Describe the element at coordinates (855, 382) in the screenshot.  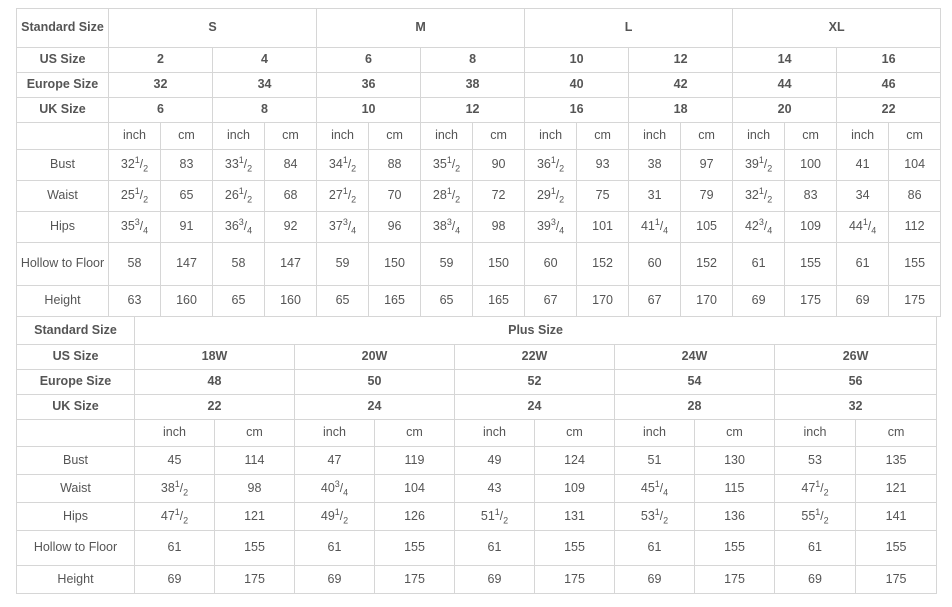
I see `plus-europe-size-cell: 56` at that location.